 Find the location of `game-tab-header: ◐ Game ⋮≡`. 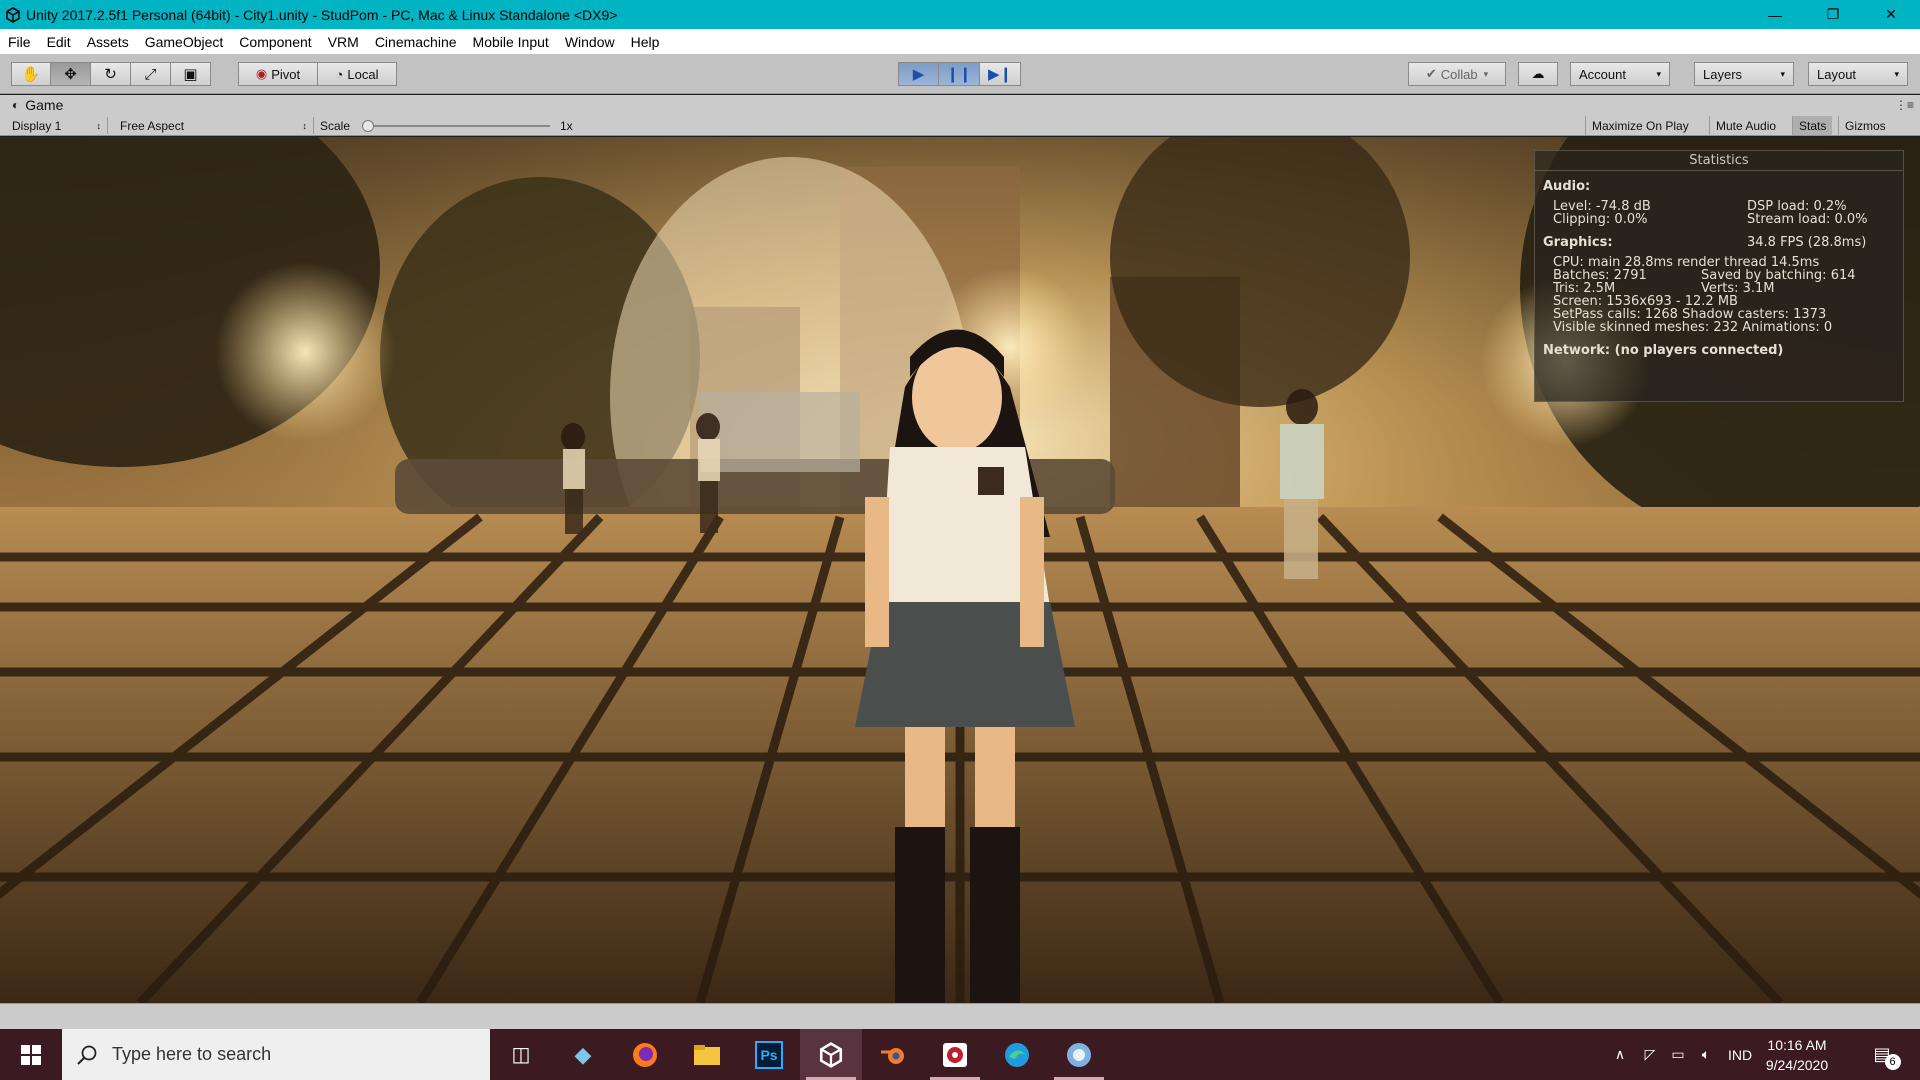

game-tab-header: ◐ Game ⋮≡ is located at coordinates (960, 105).